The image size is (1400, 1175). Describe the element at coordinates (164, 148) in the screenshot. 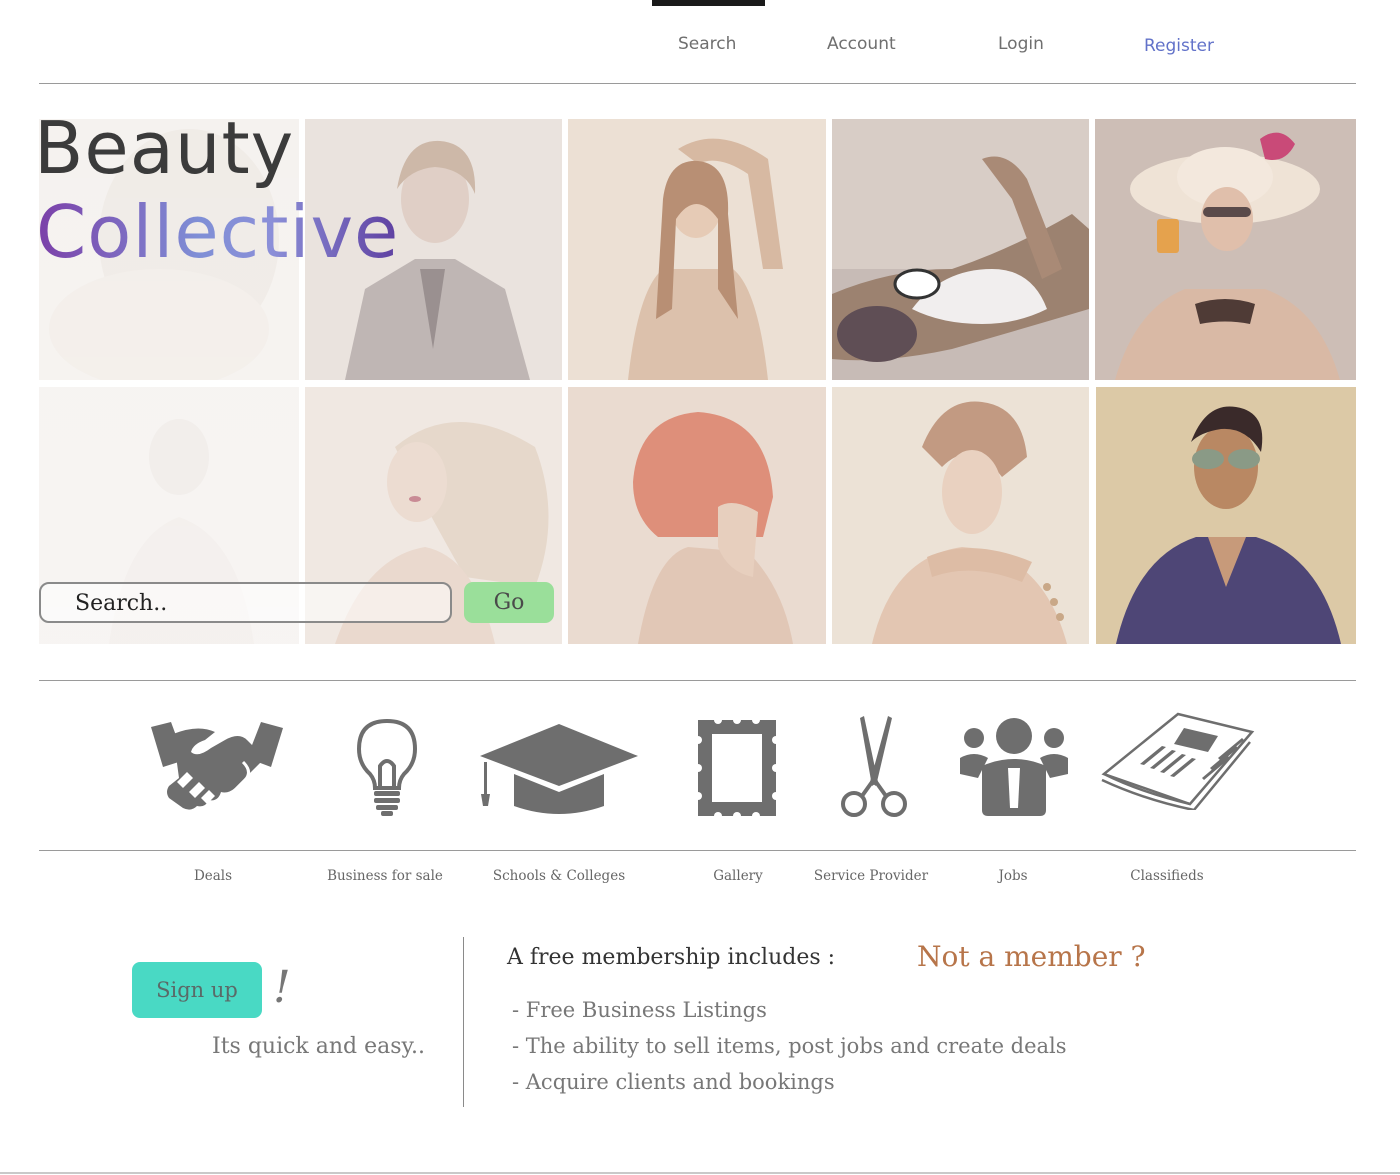

I see `brand-title-line1: Beauty` at that location.